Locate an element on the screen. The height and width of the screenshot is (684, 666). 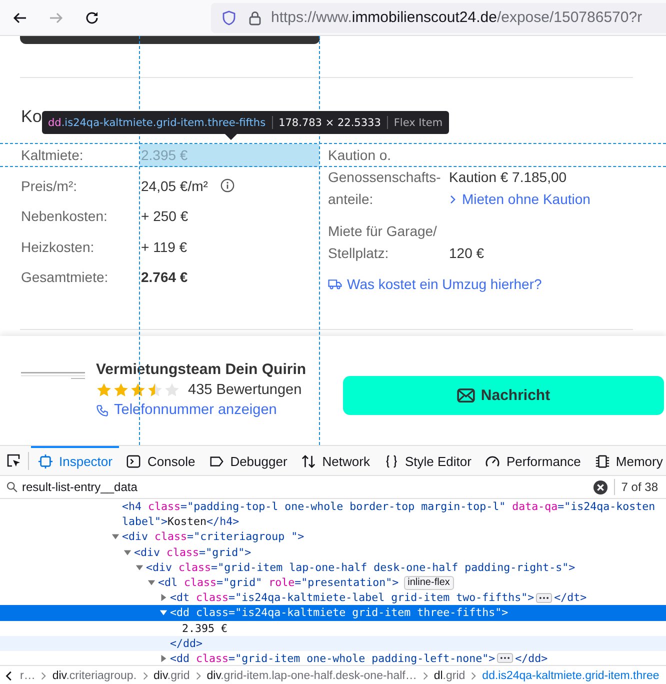
cost-value: 120 € is located at coordinates (466, 253).